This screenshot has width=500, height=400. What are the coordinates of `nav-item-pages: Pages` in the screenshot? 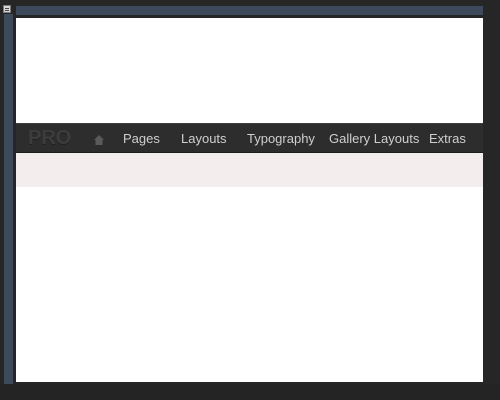 It's located at (141, 138).